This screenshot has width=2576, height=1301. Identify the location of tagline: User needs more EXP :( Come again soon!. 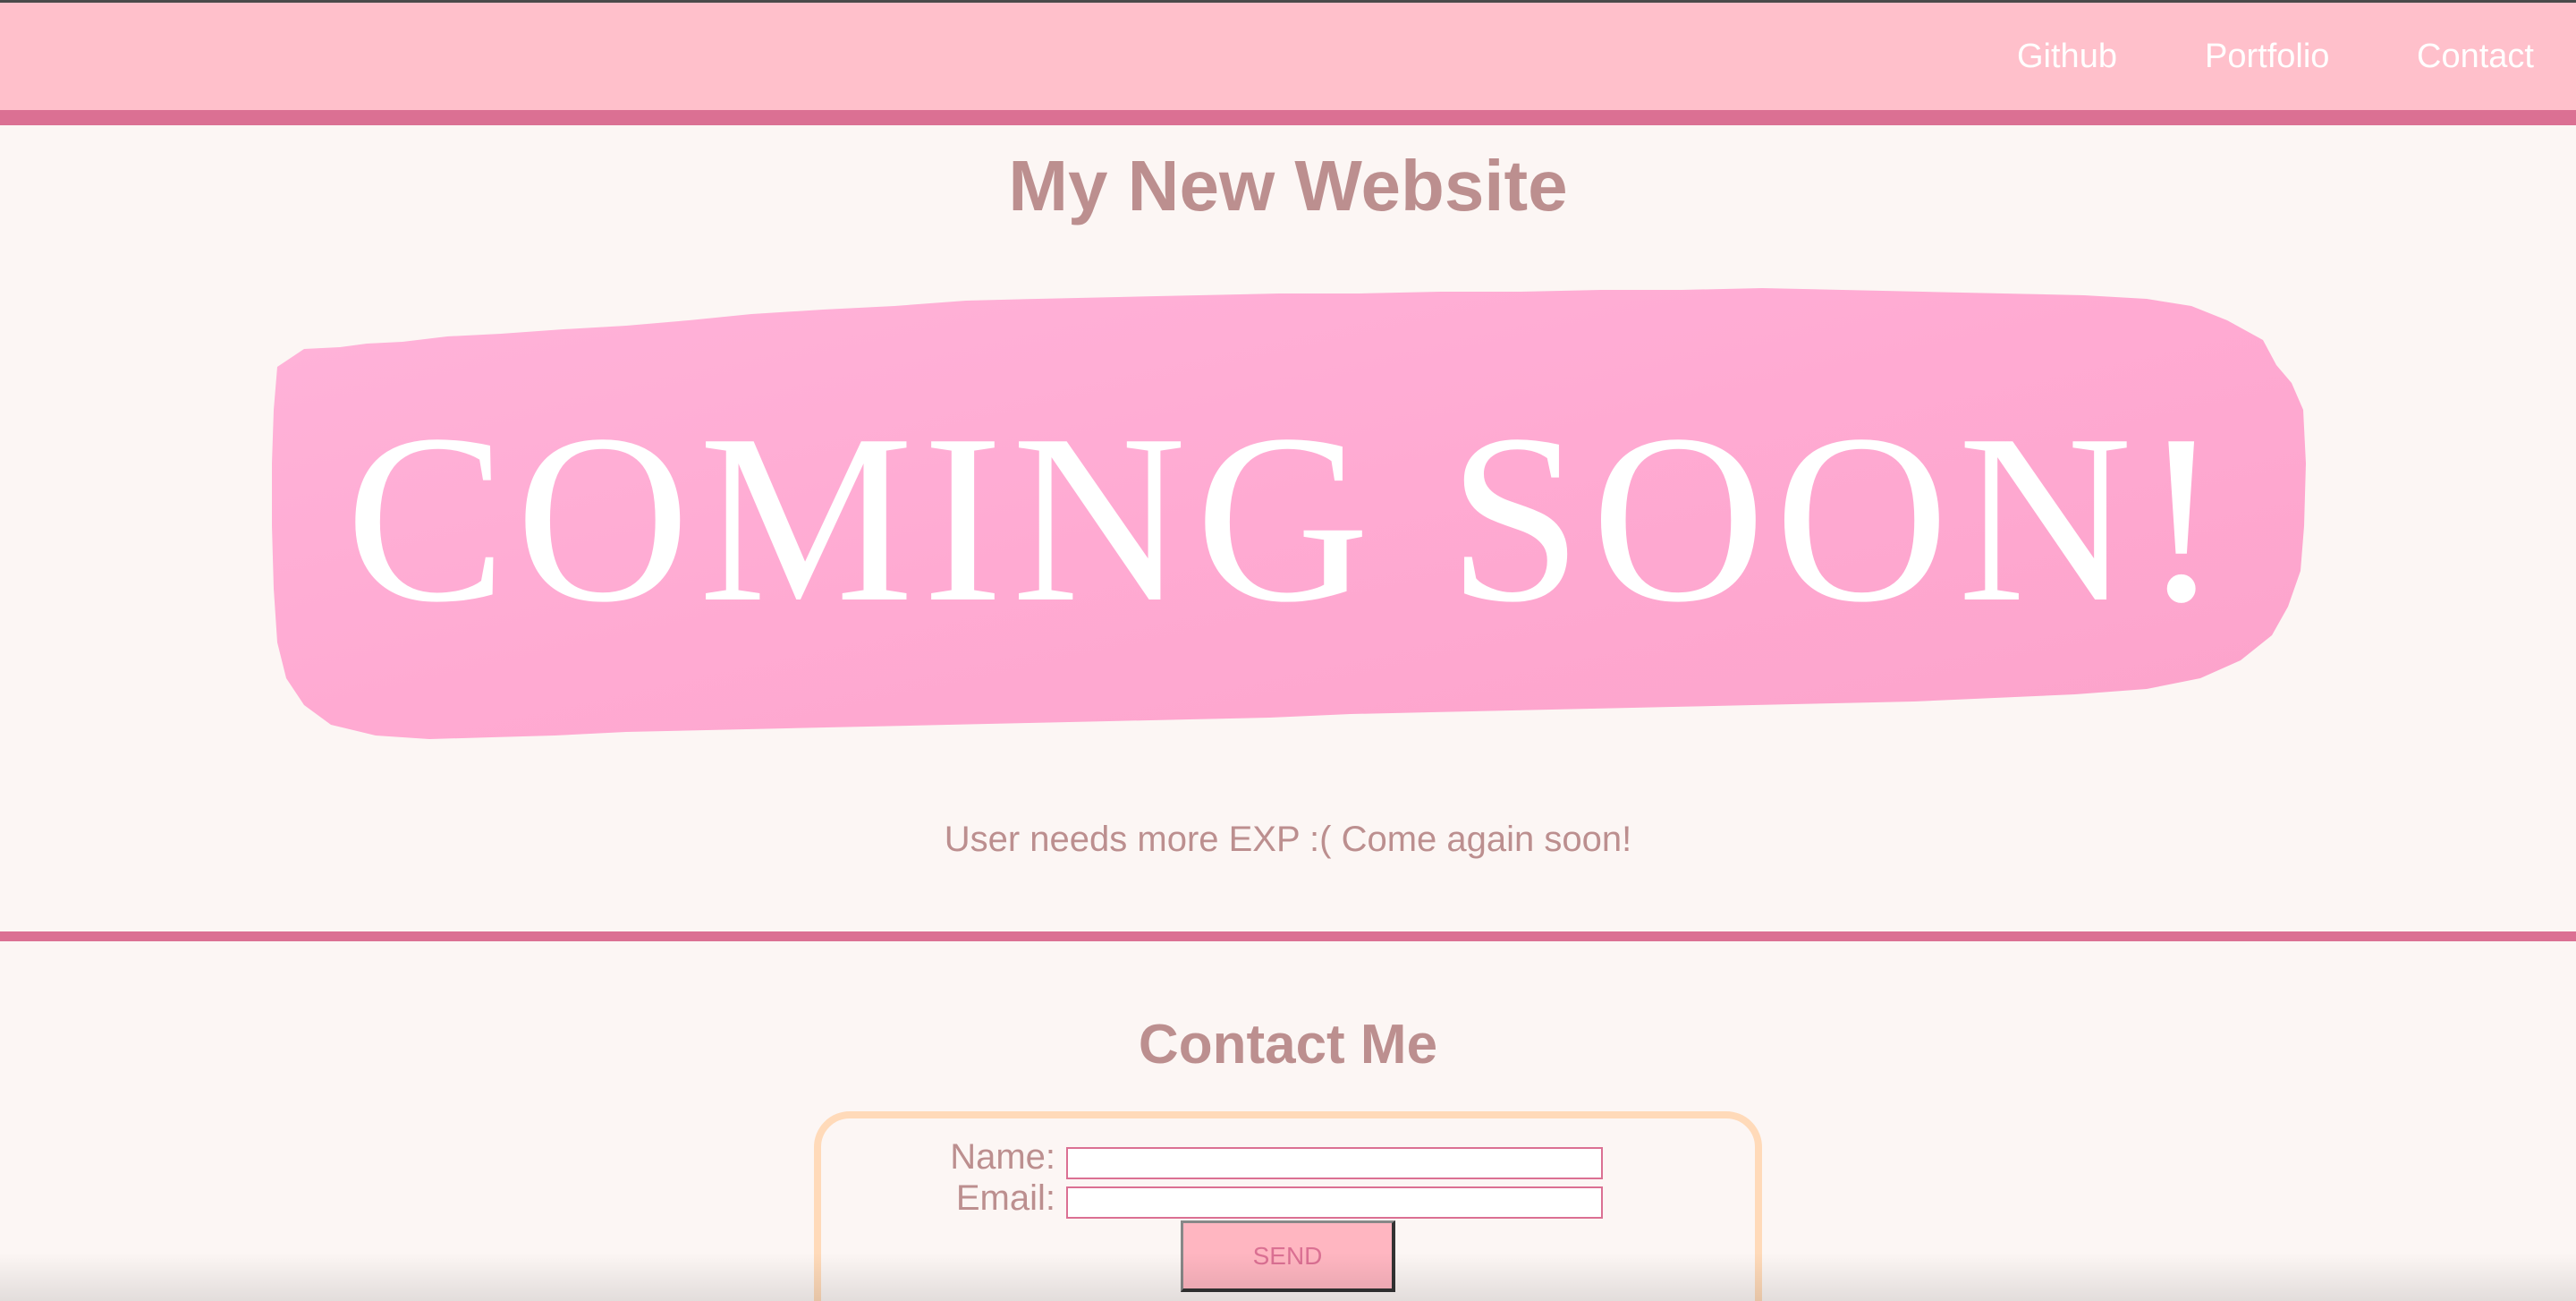
(1288, 839).